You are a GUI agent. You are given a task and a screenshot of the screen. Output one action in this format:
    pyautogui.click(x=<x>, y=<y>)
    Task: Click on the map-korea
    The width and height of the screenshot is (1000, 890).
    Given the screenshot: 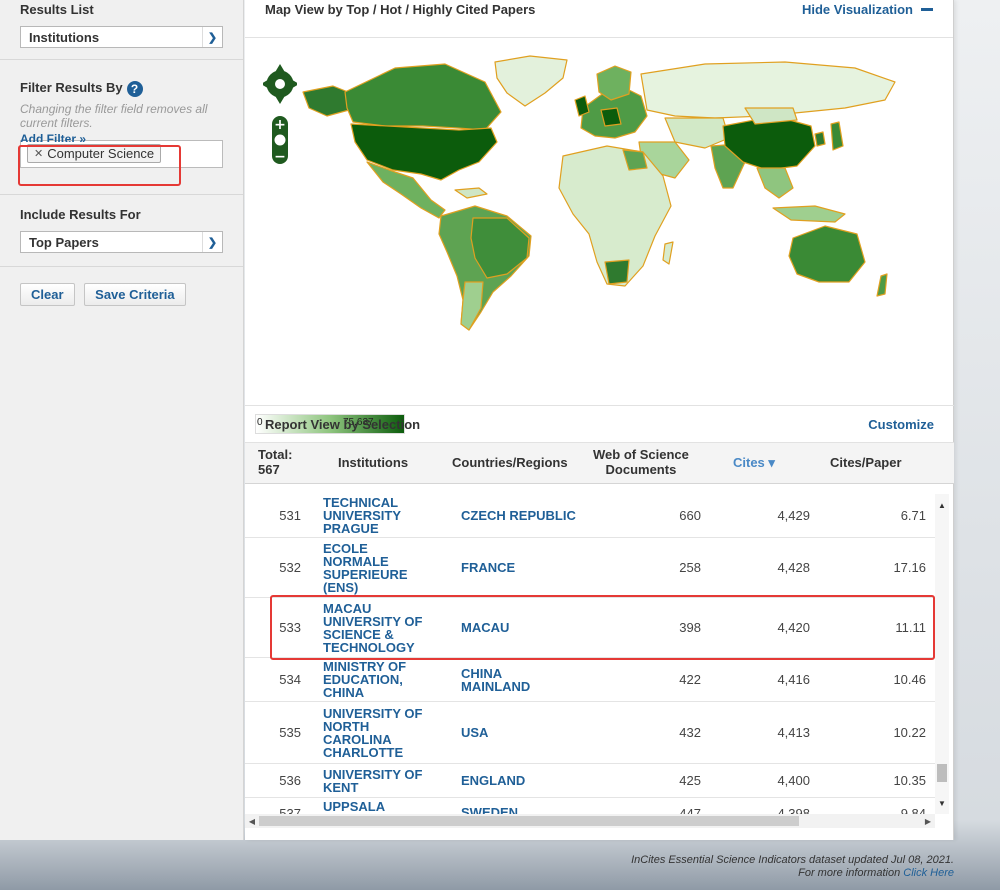 What is the action you would take?
    pyautogui.click(x=820, y=139)
    